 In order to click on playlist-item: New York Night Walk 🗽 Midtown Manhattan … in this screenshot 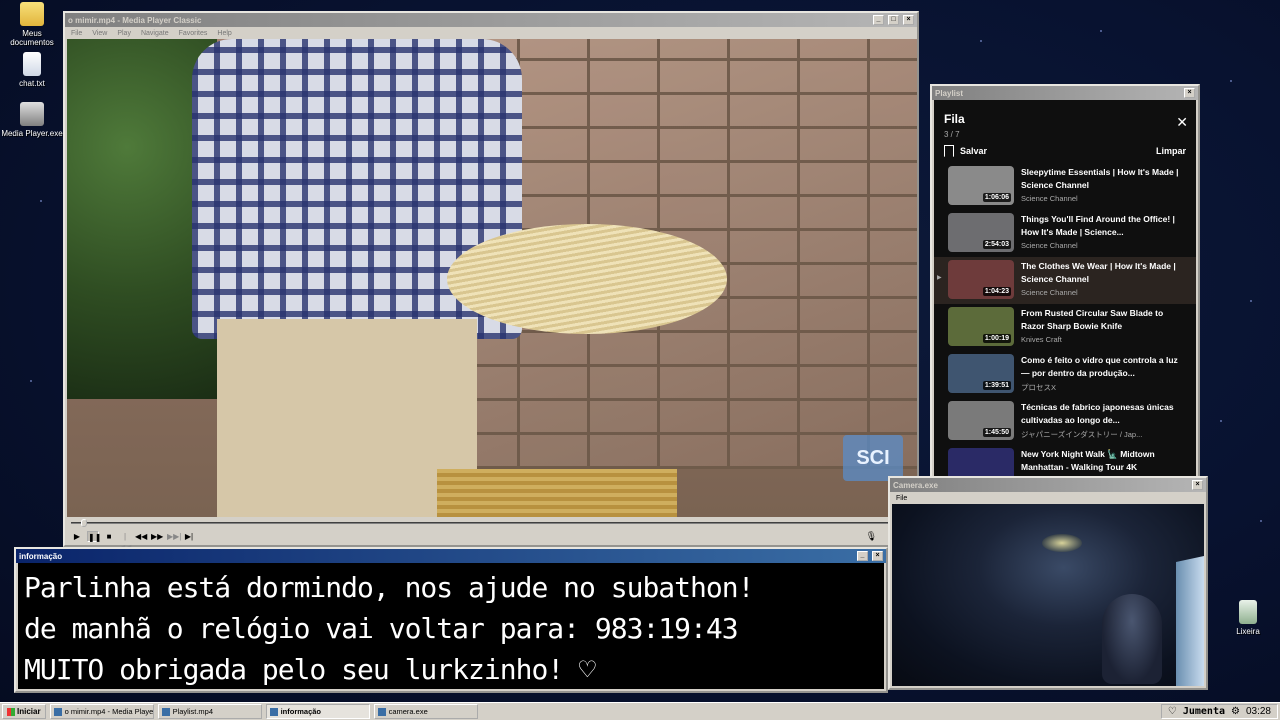, I will do `click(1065, 460)`.